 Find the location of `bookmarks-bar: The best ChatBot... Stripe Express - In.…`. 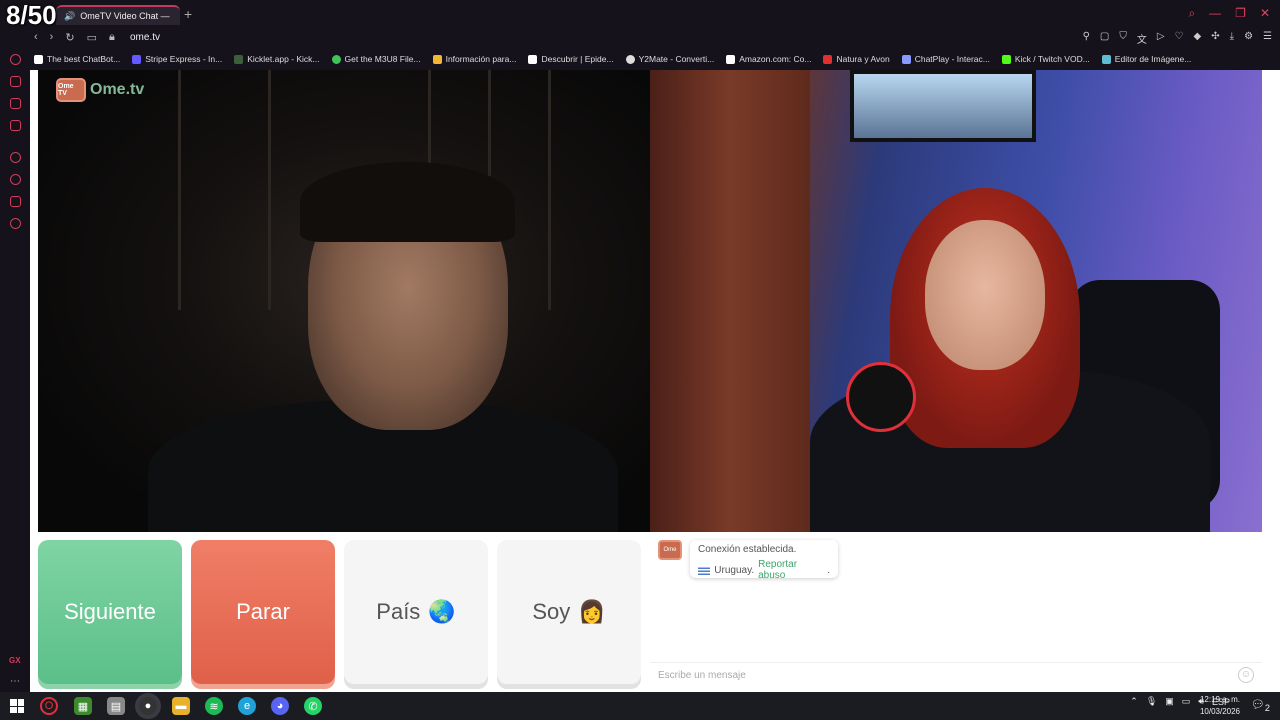

bookmarks-bar: The best ChatBot... Stripe Express - In.… is located at coordinates (655, 59).